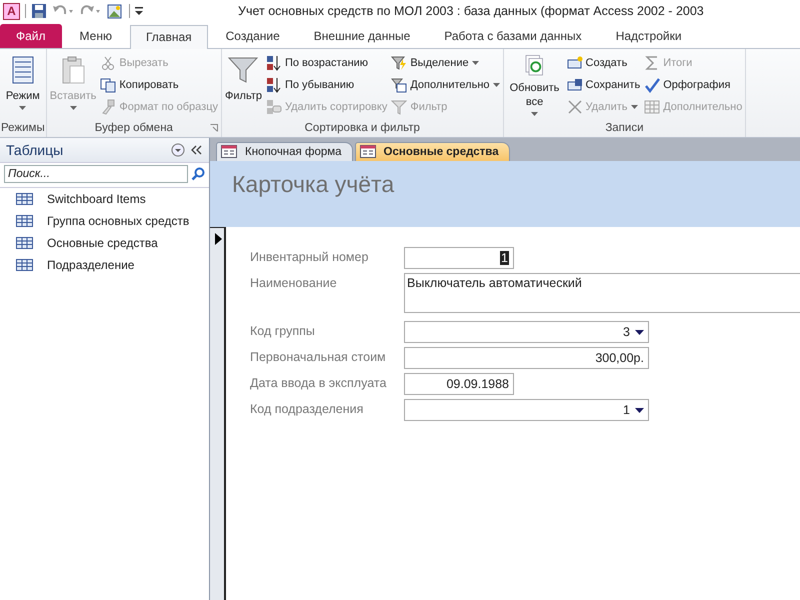 The image size is (800, 600). I want to click on document-tab: Основные средства, so click(432, 151).